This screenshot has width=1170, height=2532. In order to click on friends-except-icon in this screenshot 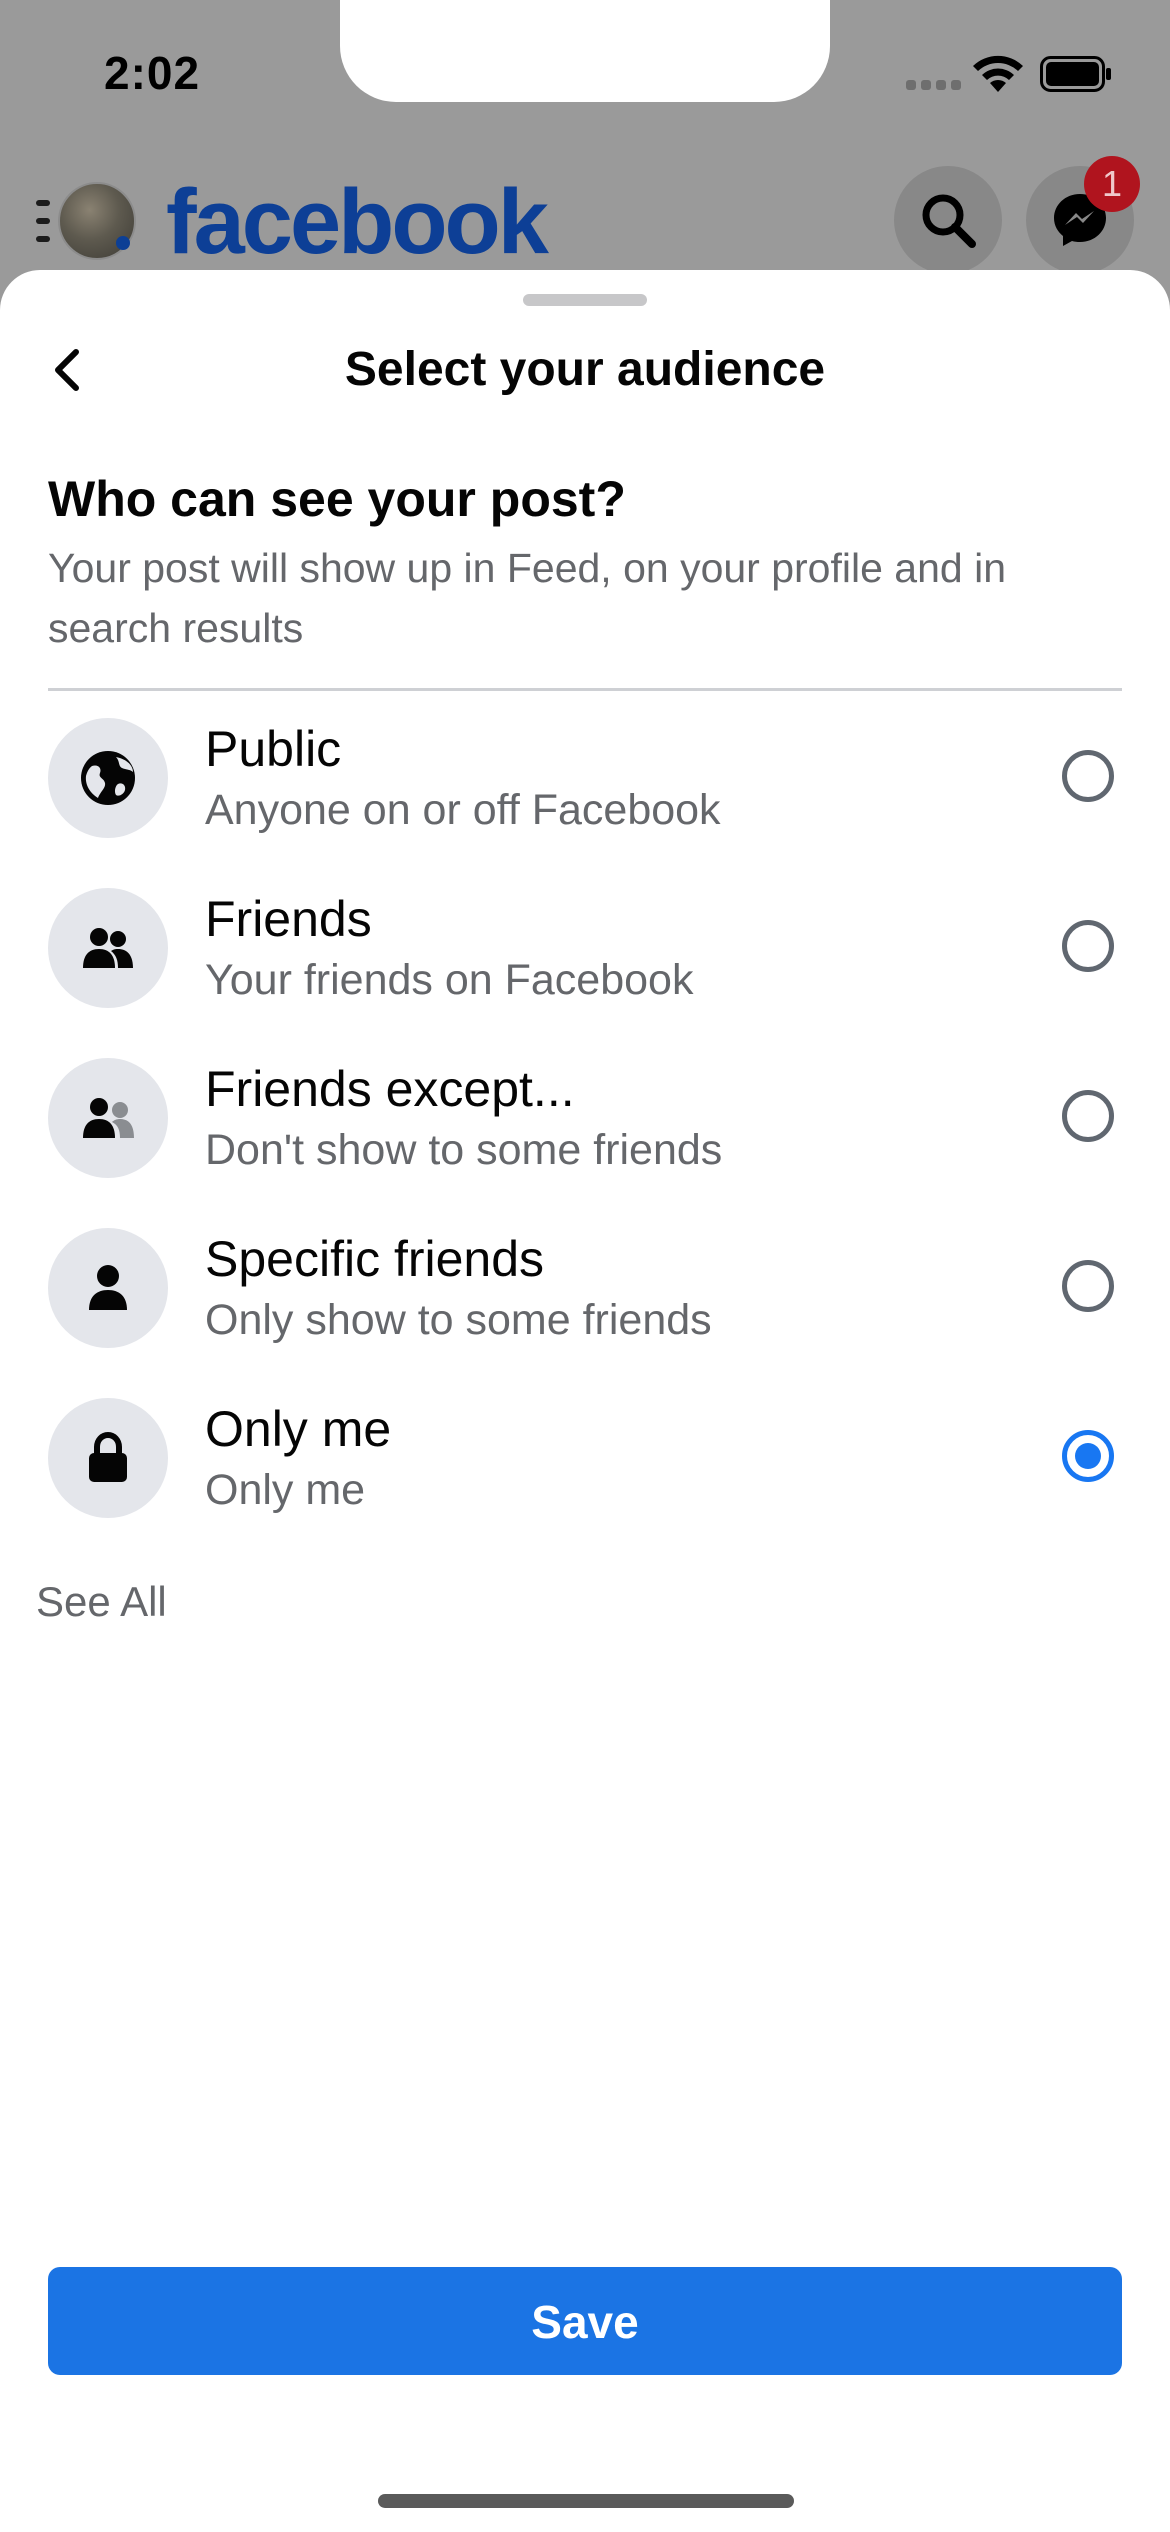, I will do `click(108, 1118)`.